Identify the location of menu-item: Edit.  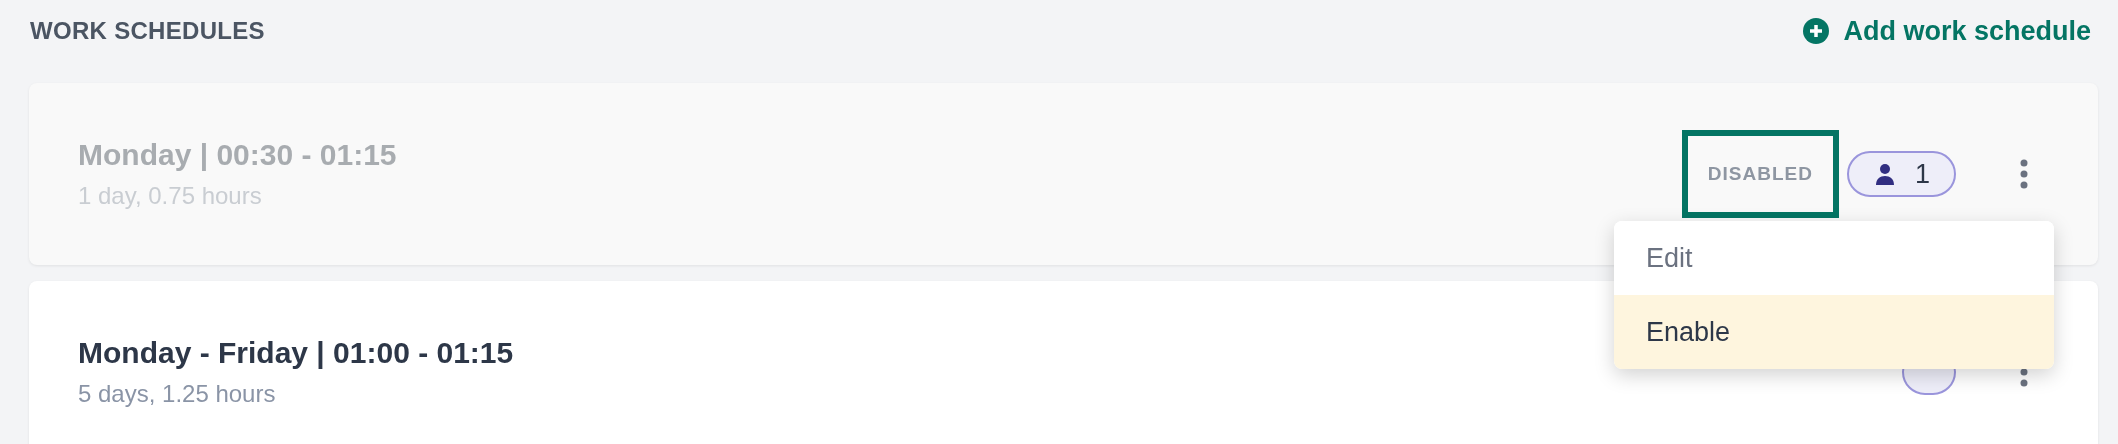
(1834, 258).